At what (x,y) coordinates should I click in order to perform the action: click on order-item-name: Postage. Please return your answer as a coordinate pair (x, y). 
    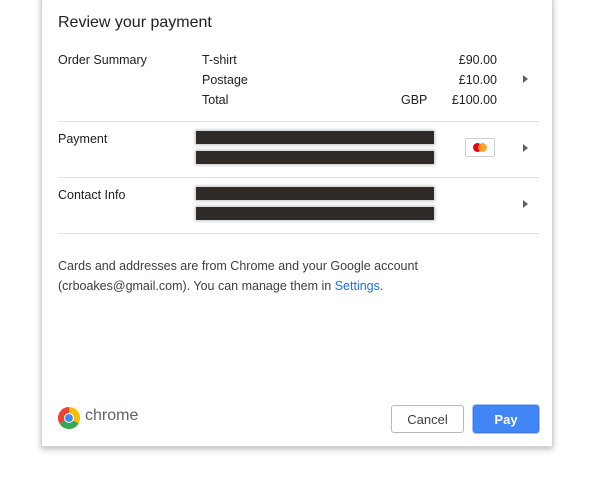
    Looking at the image, I should click on (225, 80).